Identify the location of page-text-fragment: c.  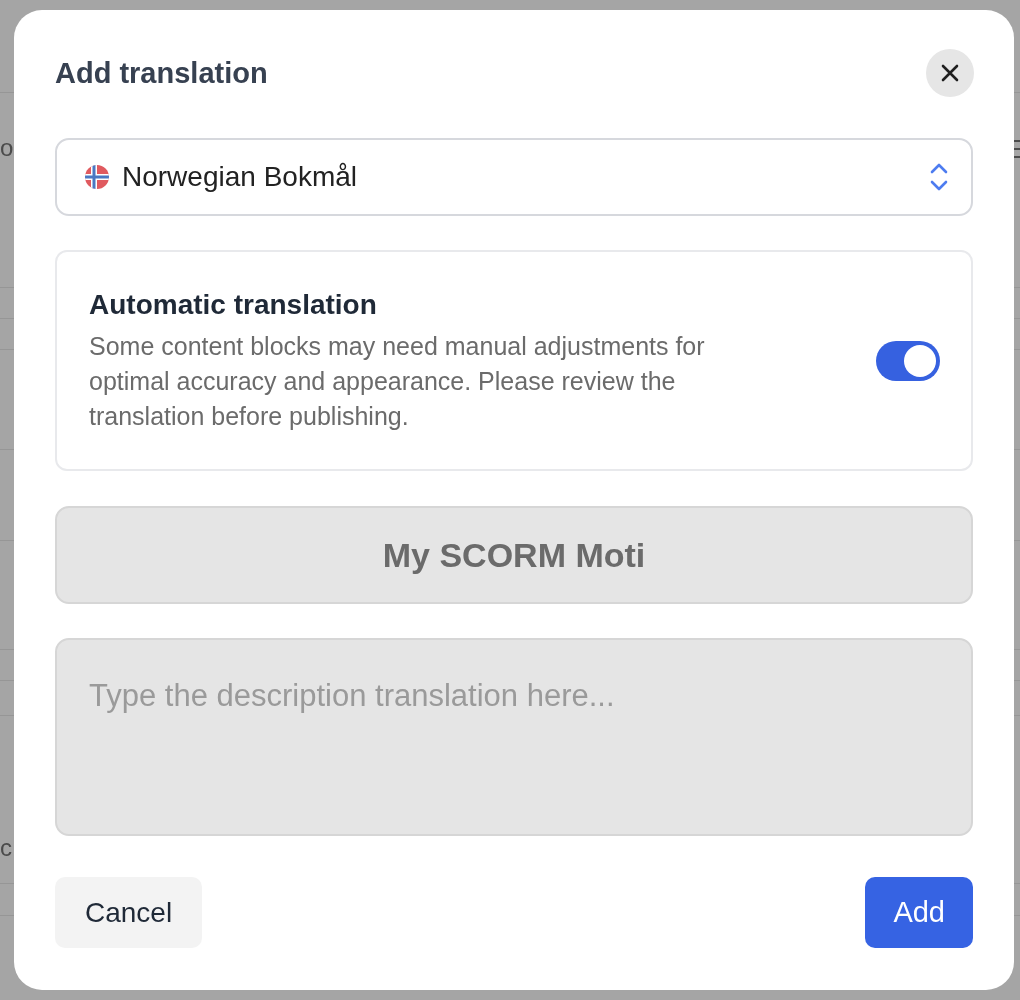
(6, 848).